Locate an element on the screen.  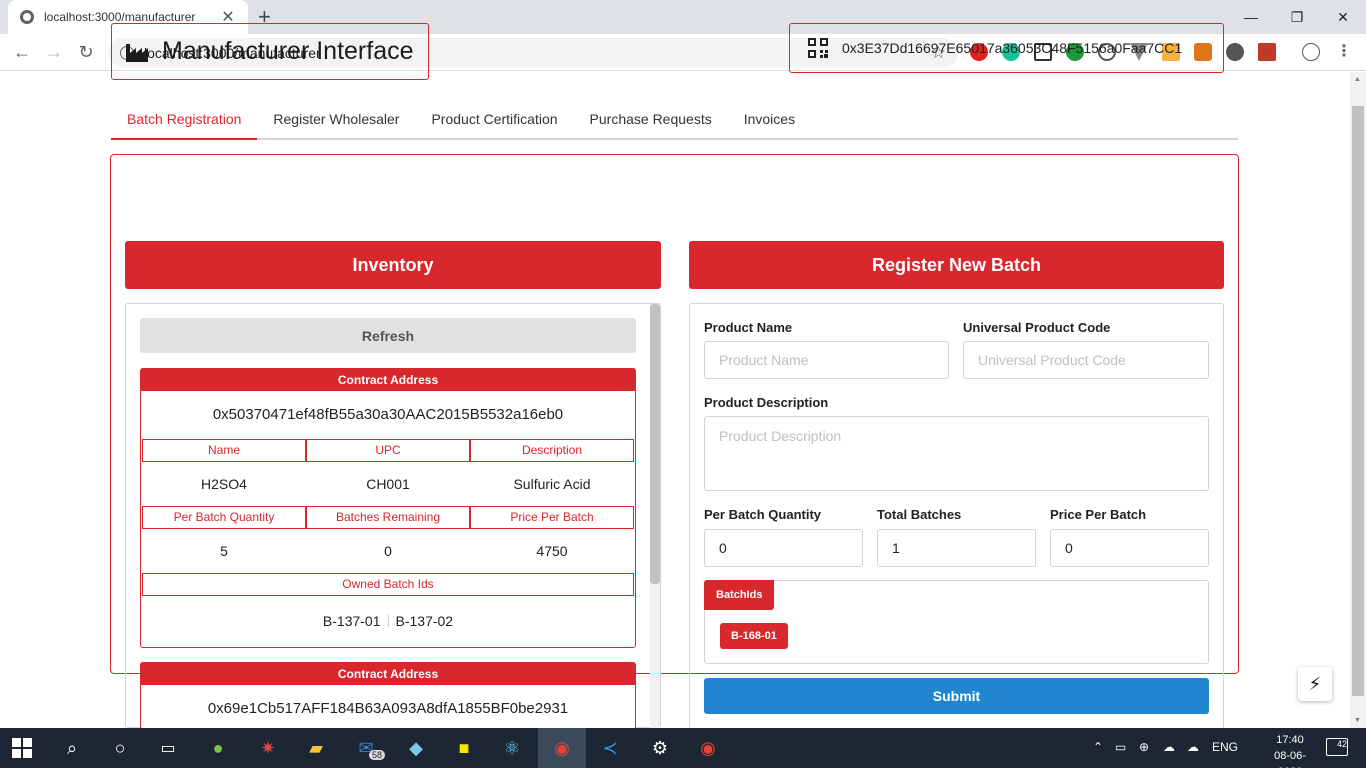
card-values-row-1: H2SO4 CH001 Sulfuric Acid is located at coordinates (388, 484).